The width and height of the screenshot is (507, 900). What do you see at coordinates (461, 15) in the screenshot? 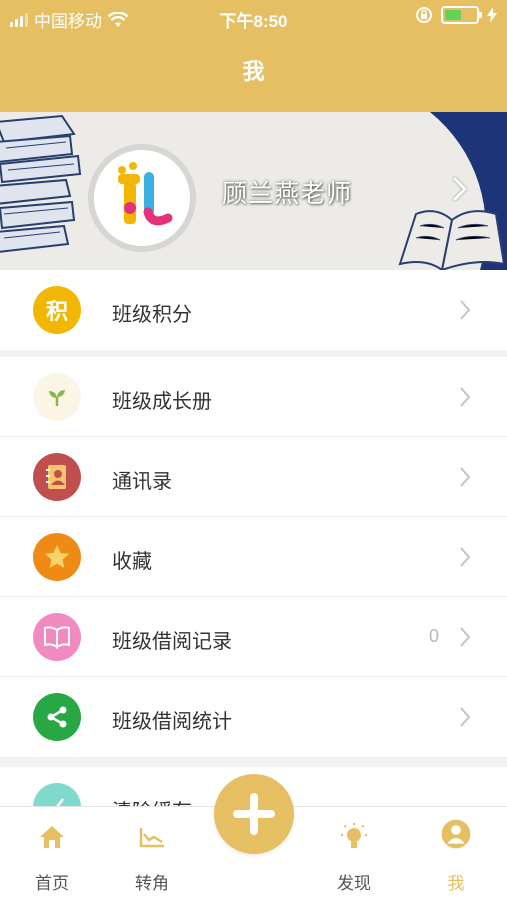
I see `battery-icon` at bounding box center [461, 15].